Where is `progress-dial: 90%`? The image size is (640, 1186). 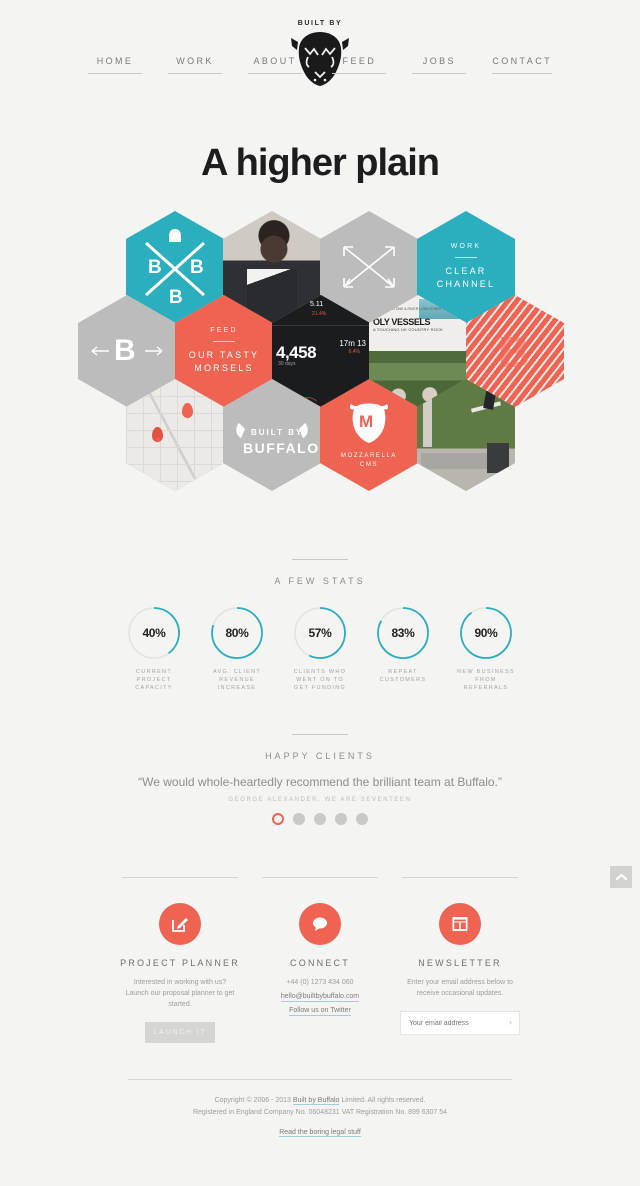
progress-dial: 90% is located at coordinates (486, 633).